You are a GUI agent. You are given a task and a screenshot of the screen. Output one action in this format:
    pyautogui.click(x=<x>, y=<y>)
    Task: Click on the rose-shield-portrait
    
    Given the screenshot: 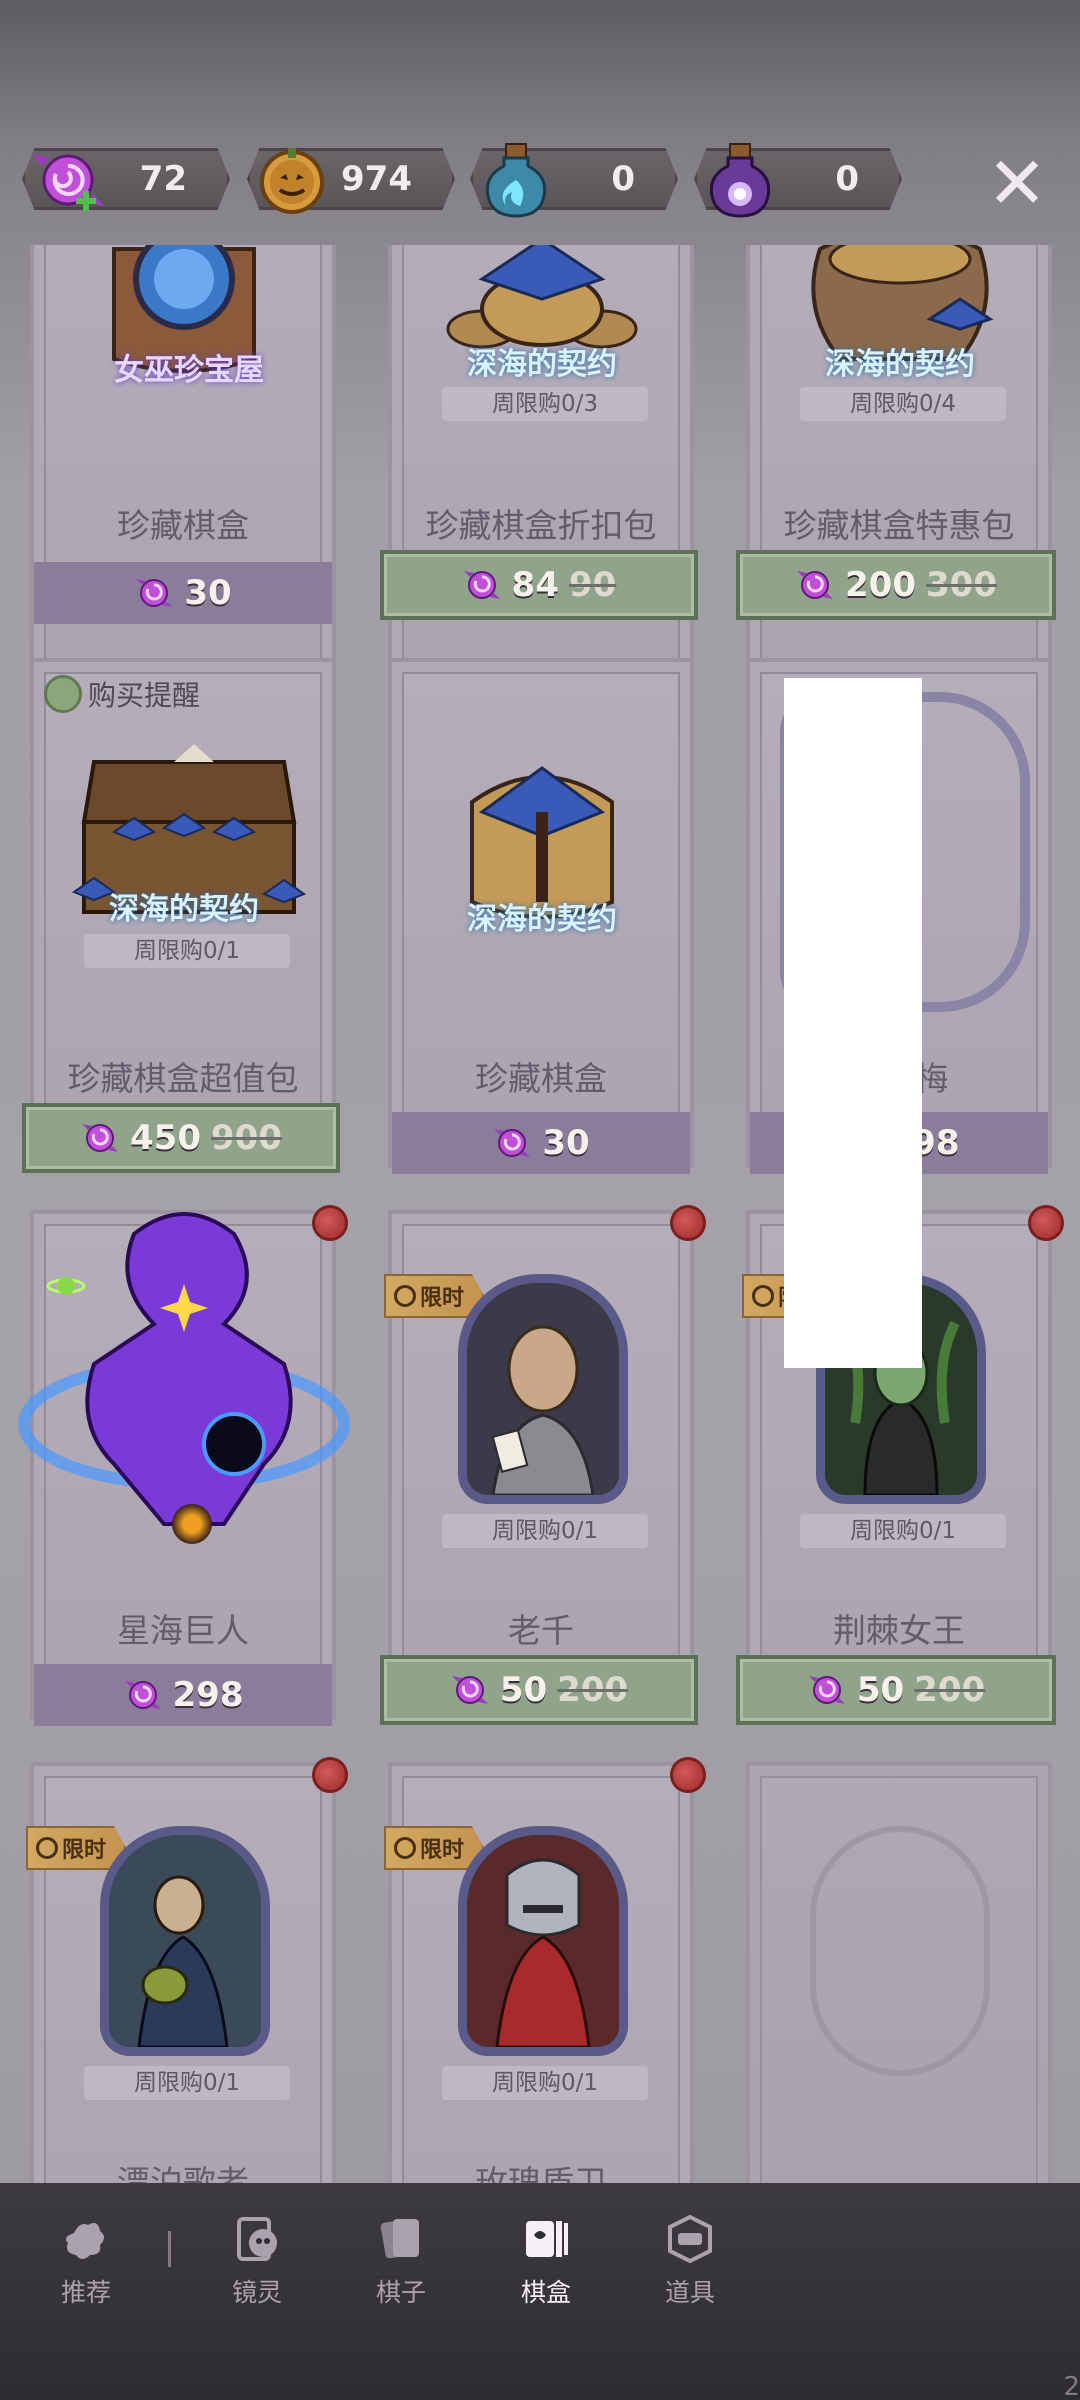 What is the action you would take?
    pyautogui.click(x=543, y=1941)
    